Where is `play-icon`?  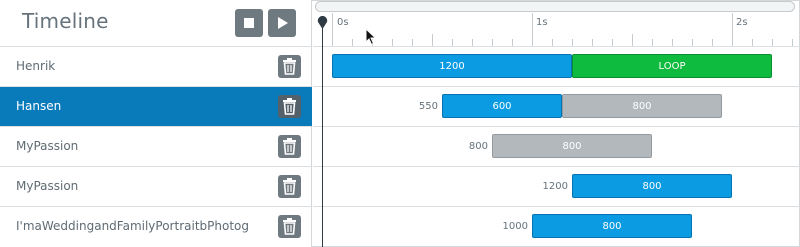 play-icon is located at coordinates (283, 23).